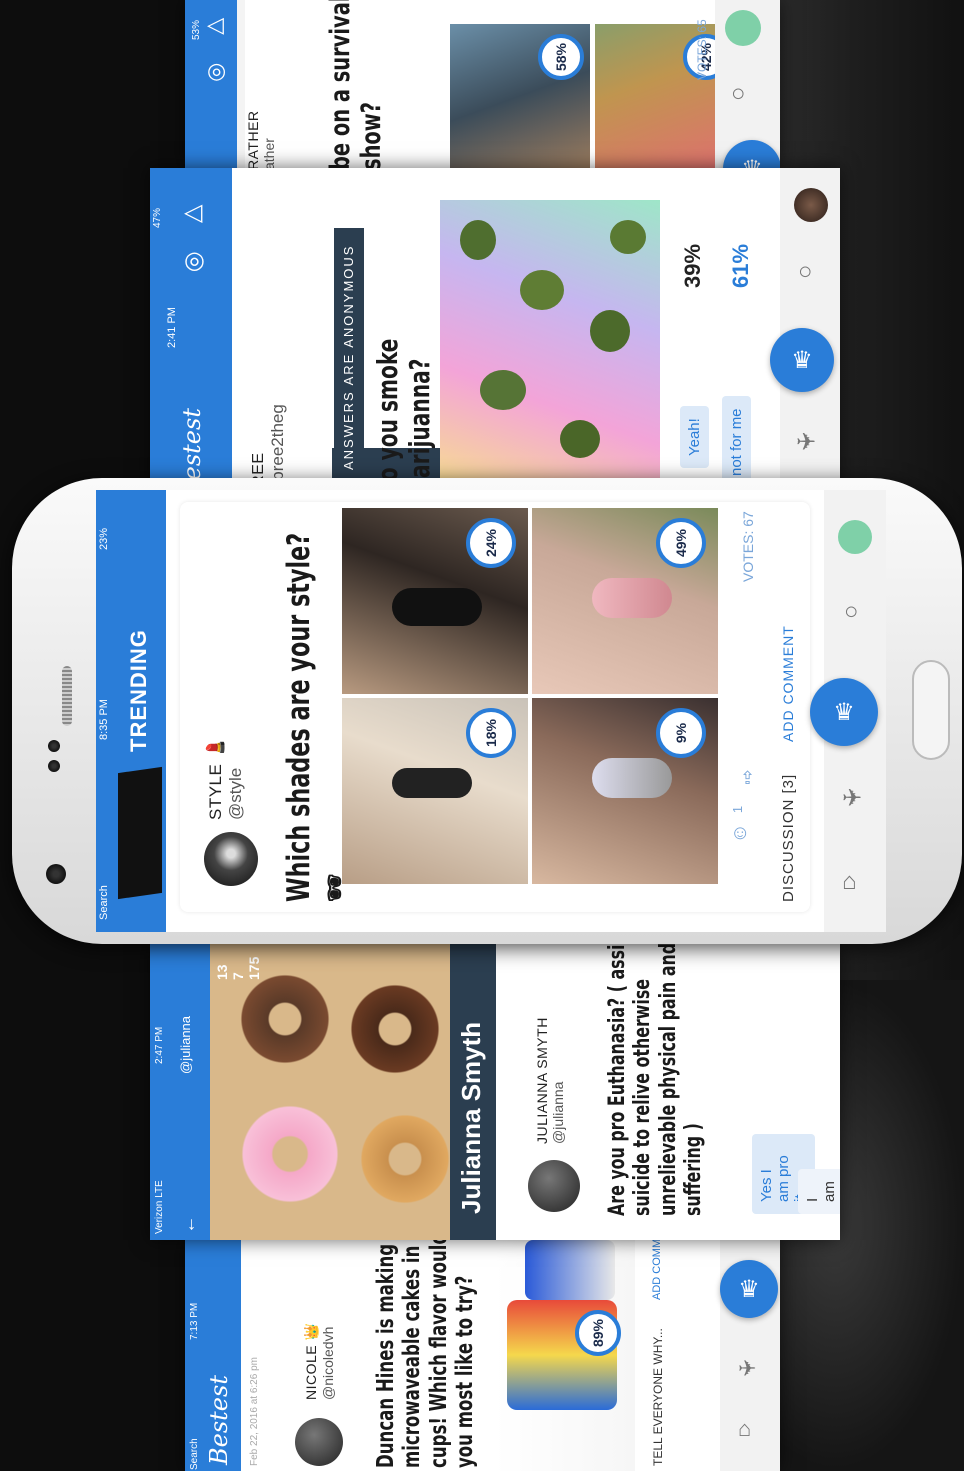 This screenshot has height=1471, width=964. I want to click on battery-text: 53%, so click(196, 29).